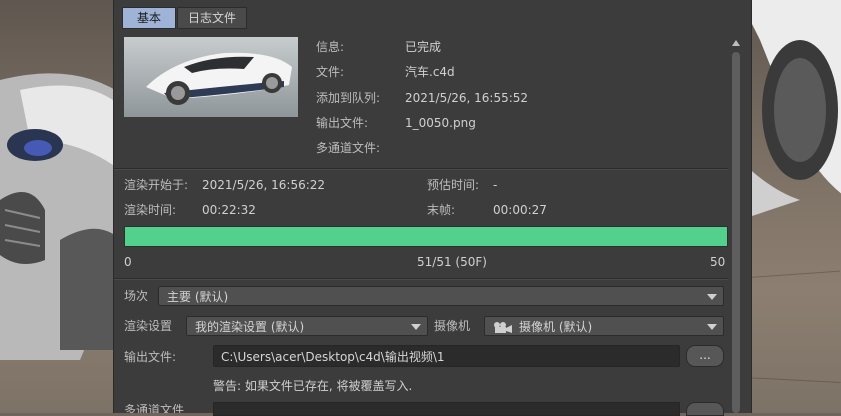 Image resolution: width=841 pixels, height=416 pixels. I want to click on tab-bar: 基本 日志文件, so click(185, 18).